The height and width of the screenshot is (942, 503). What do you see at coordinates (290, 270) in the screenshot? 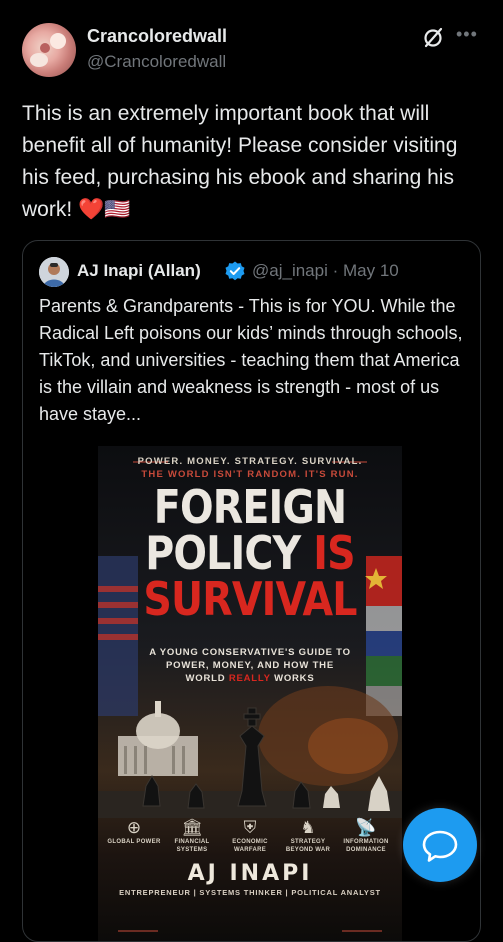
I see `quoted-author-handle: @aj_inapi` at bounding box center [290, 270].